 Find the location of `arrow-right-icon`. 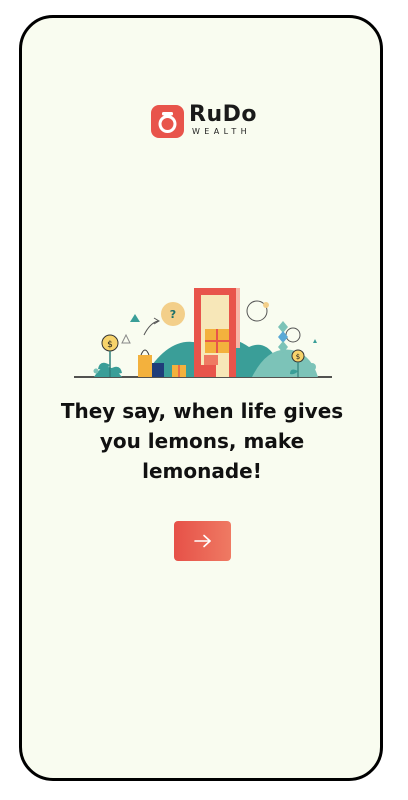

arrow-right-icon is located at coordinates (202, 541).